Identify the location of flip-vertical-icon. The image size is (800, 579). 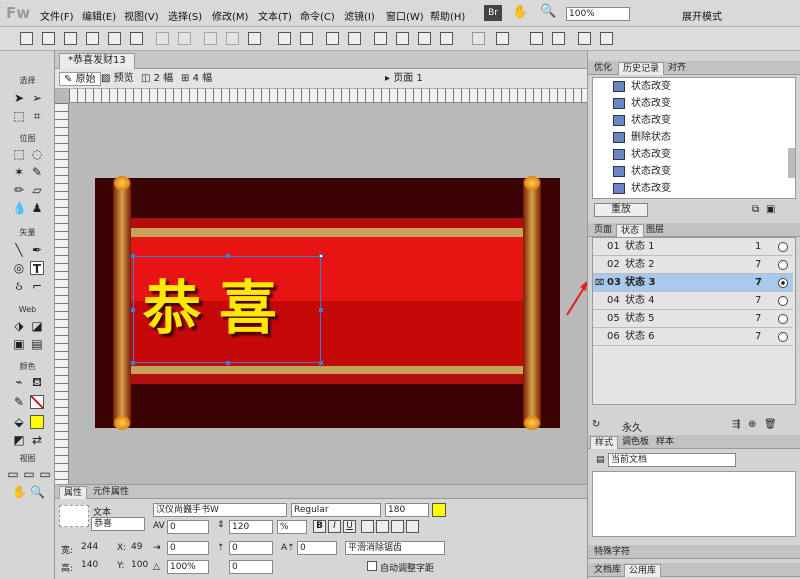
(606, 38).